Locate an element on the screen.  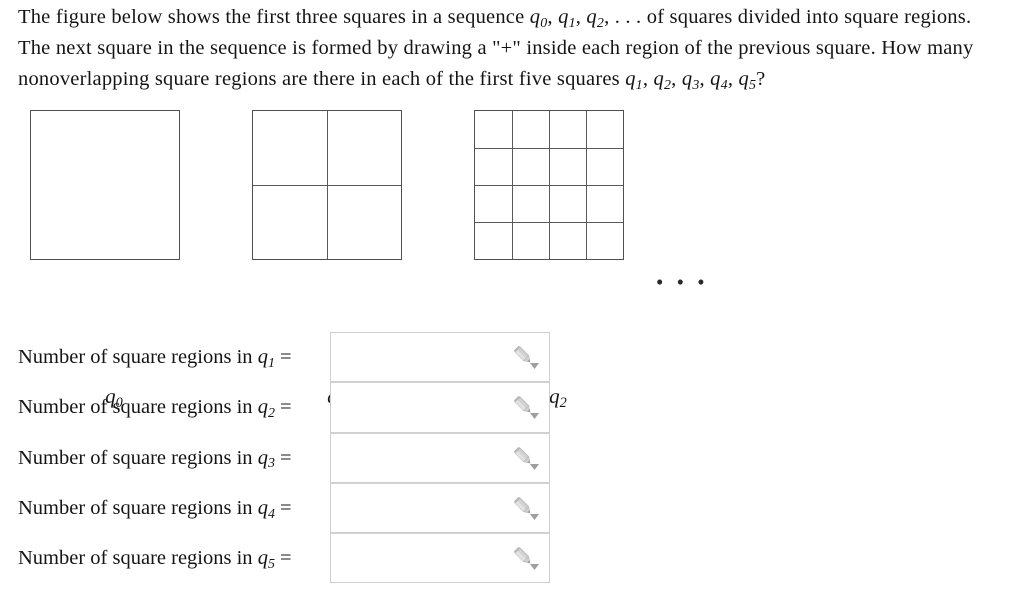
answer-label-var-sub: 2 is located at coordinates (271, 414).